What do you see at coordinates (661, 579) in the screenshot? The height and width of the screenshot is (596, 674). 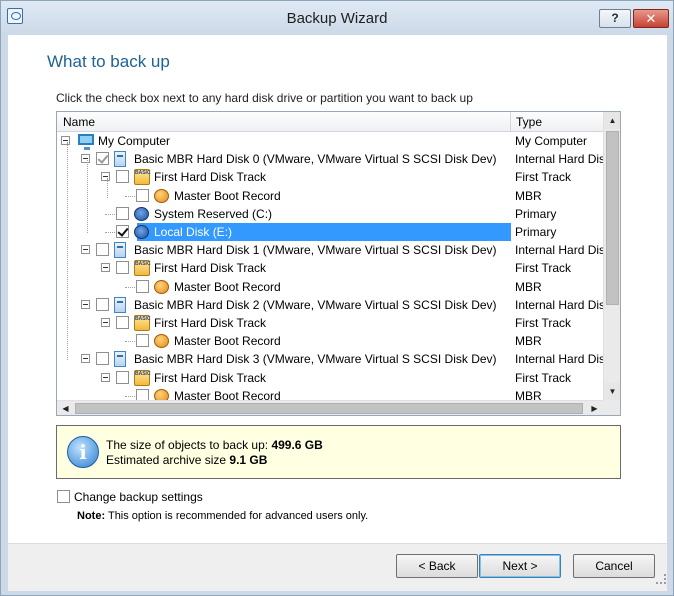 I see `resize-grip-icon` at bounding box center [661, 579].